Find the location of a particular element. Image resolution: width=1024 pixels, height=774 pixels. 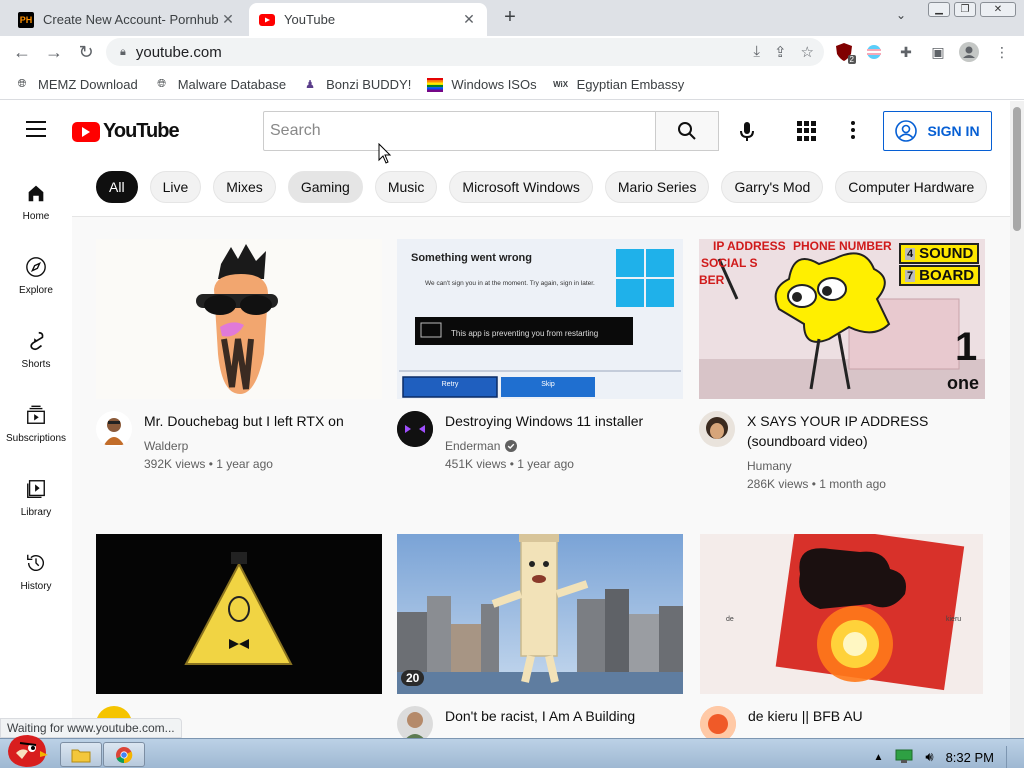

video-card: de kieru de kieru || BFB AU is located at coordinates (843, 636).